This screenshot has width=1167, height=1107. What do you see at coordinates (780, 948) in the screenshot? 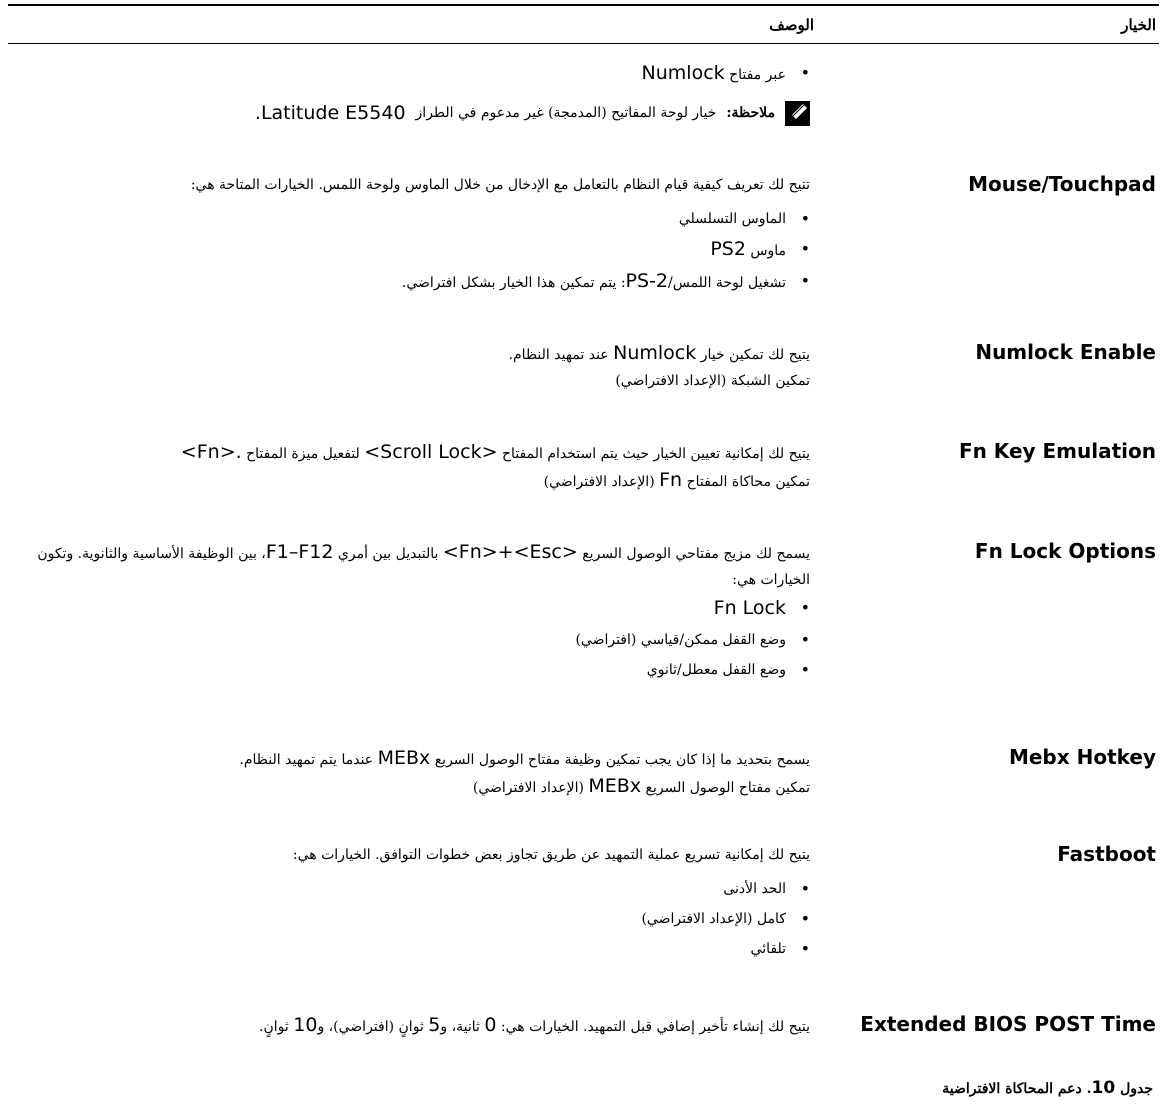
I see `list-item: • تلقائي` at bounding box center [780, 948].